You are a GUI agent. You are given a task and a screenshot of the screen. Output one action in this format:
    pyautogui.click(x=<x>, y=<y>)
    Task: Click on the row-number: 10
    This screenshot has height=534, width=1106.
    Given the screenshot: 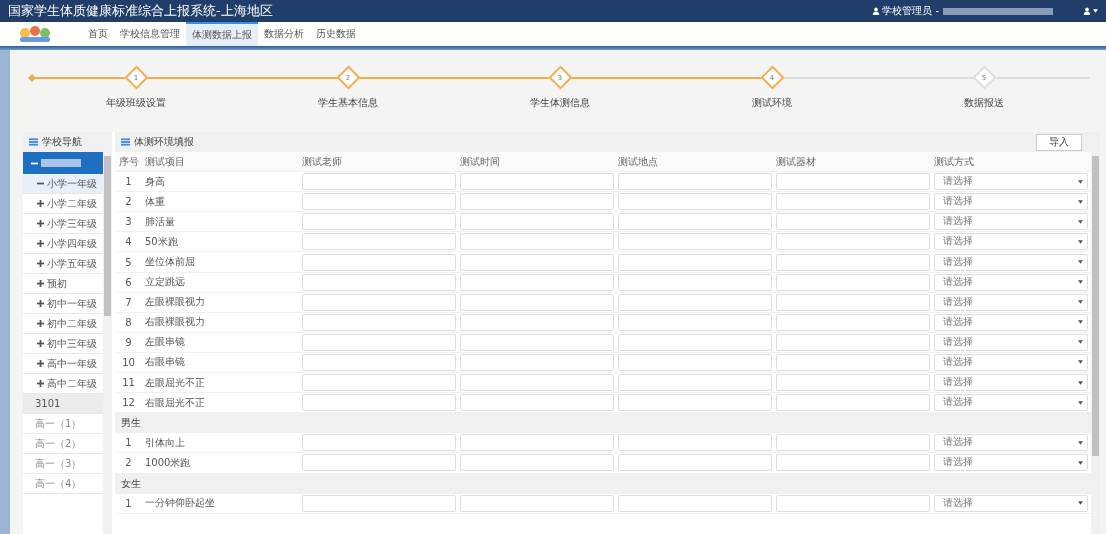 What is the action you would take?
    pyautogui.click(x=128, y=362)
    